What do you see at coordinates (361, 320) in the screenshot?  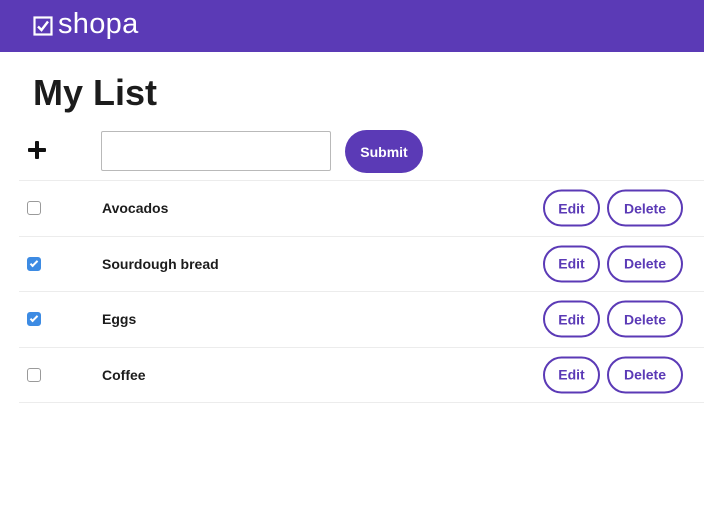 I see `list-item: Eggs Edit Delete` at bounding box center [361, 320].